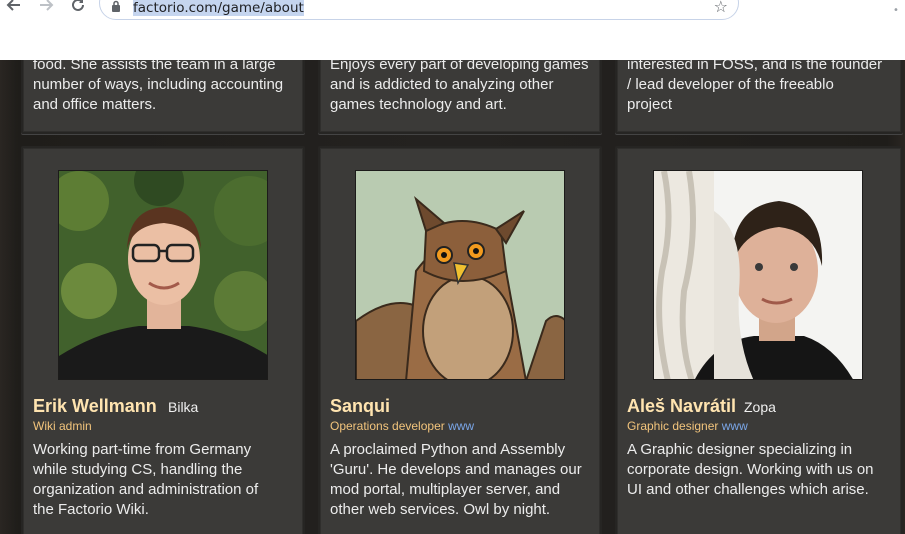 This screenshot has height=534, width=905. What do you see at coordinates (419, 10) in the screenshot?
I see `address-bar: factorio.com/game/about ☆` at bounding box center [419, 10].